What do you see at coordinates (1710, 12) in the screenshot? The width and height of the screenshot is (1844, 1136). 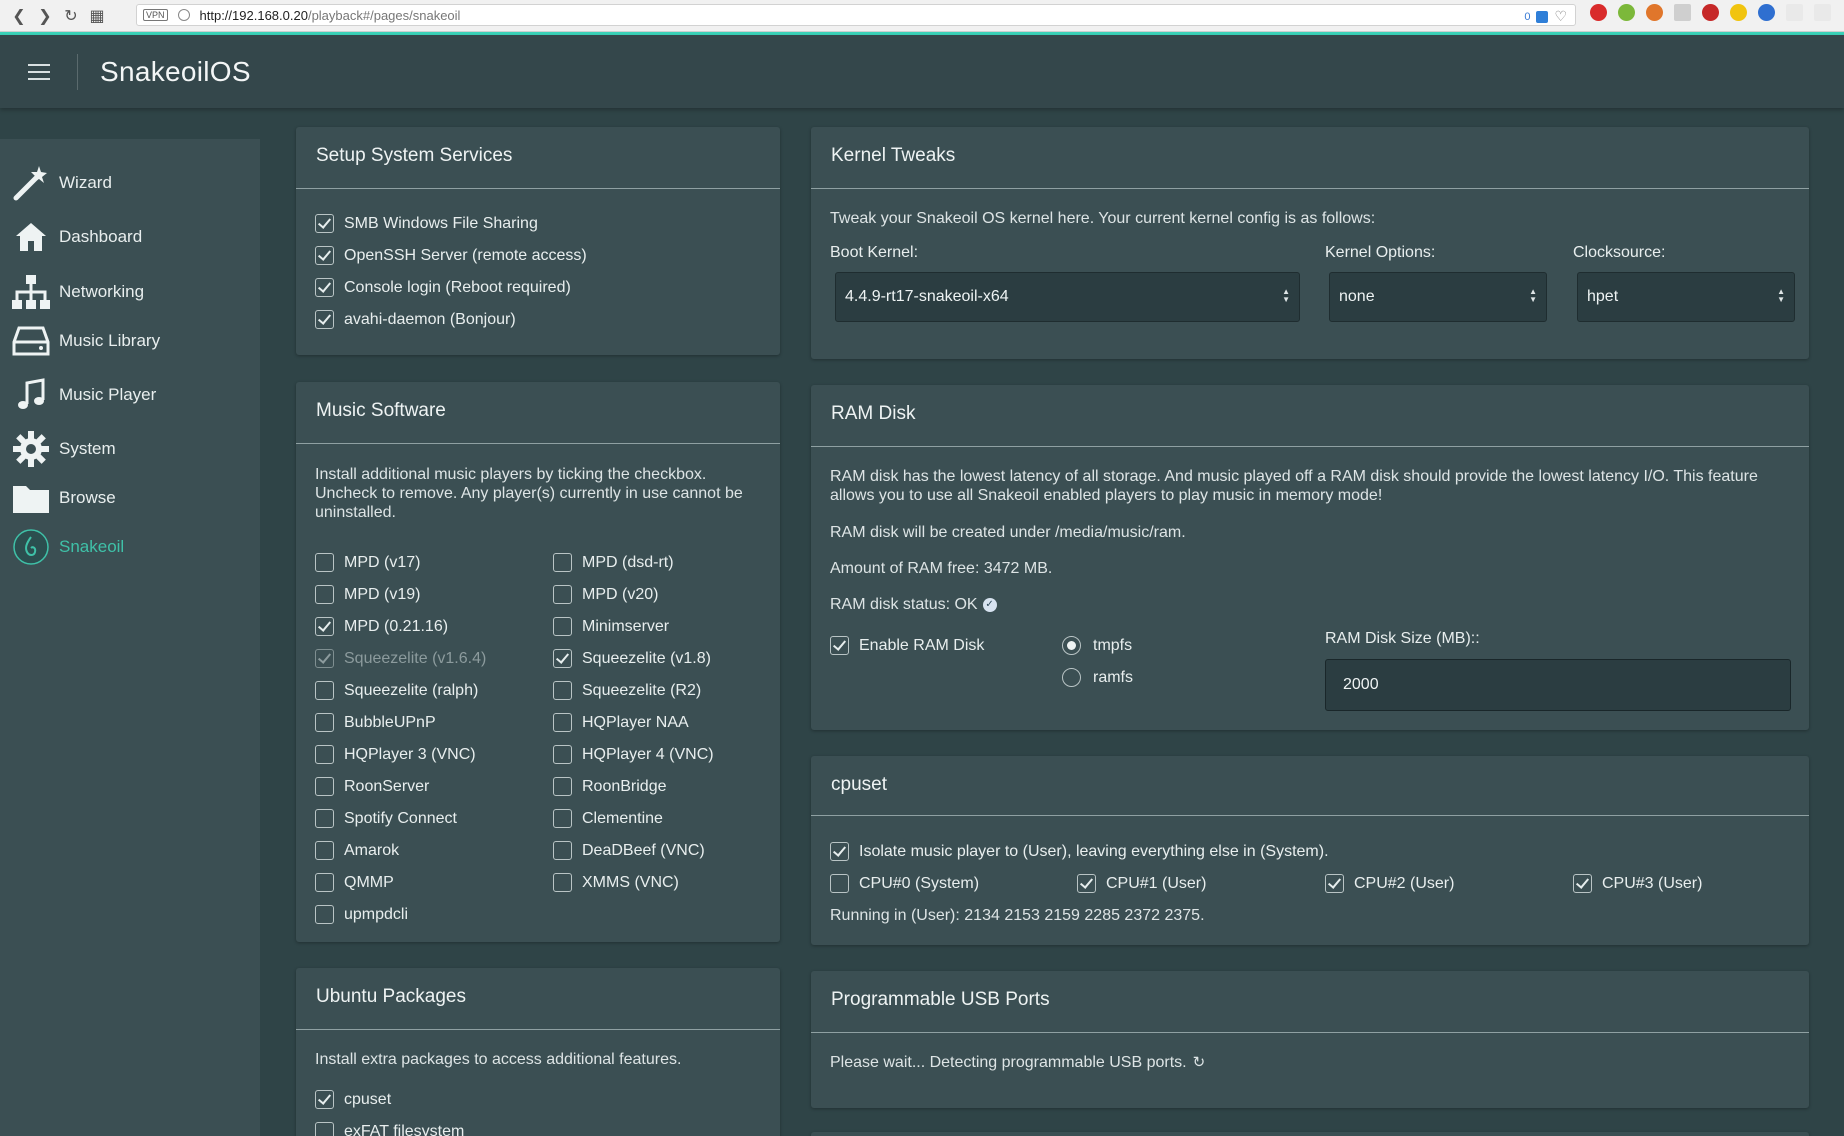 I see `adblock-icon` at bounding box center [1710, 12].